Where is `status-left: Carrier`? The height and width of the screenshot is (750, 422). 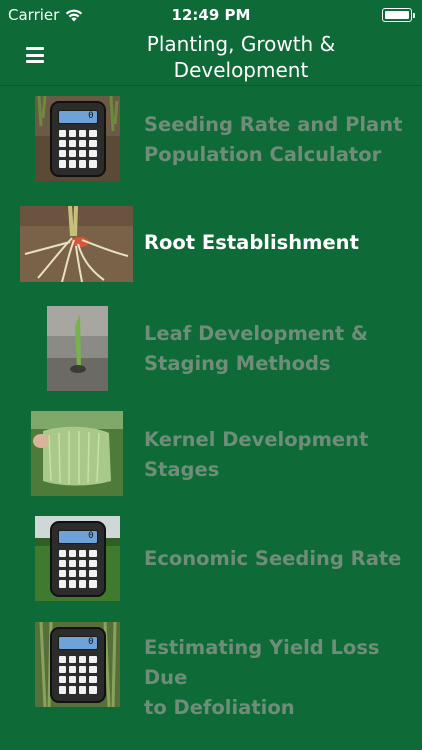
status-left: Carrier is located at coordinates (45, 15).